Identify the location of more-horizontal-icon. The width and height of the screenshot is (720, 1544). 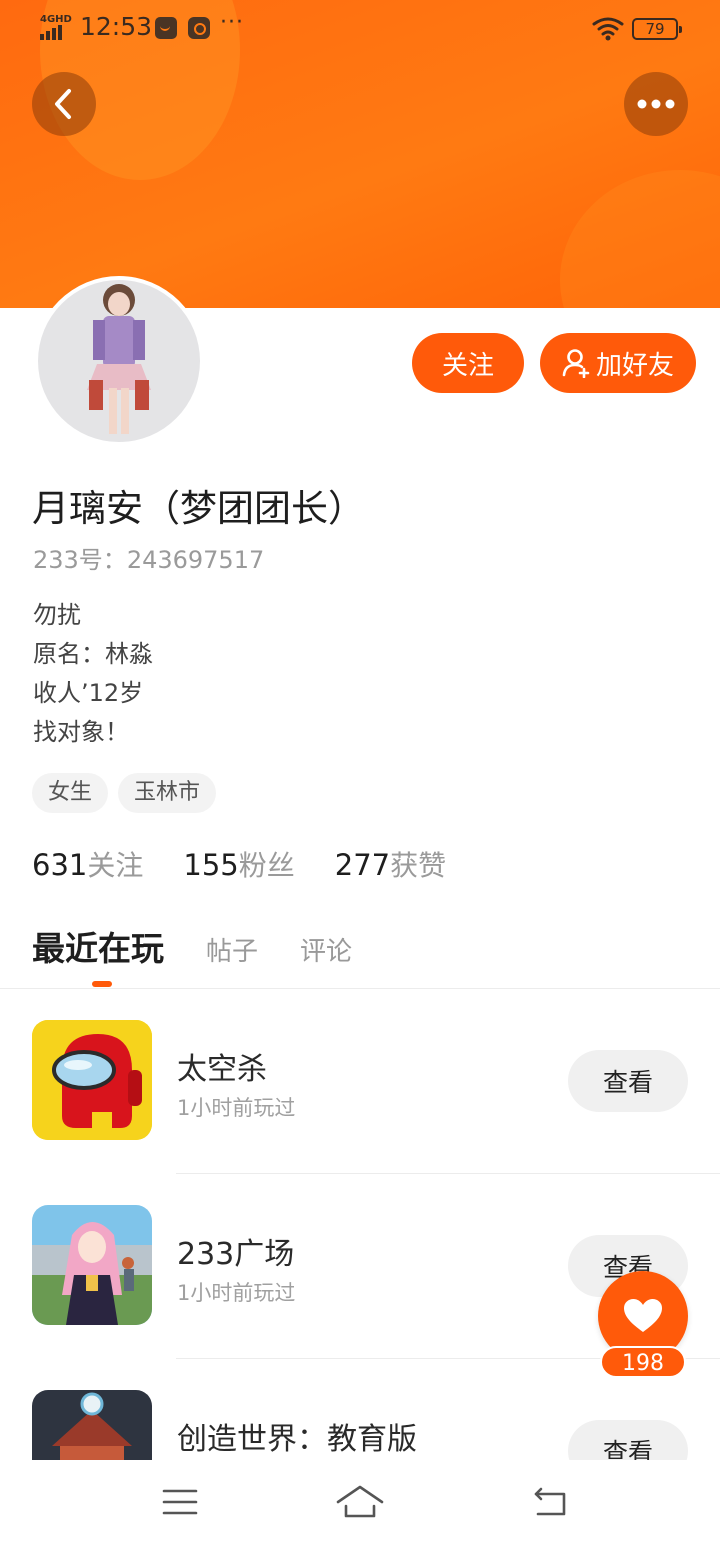
(656, 104).